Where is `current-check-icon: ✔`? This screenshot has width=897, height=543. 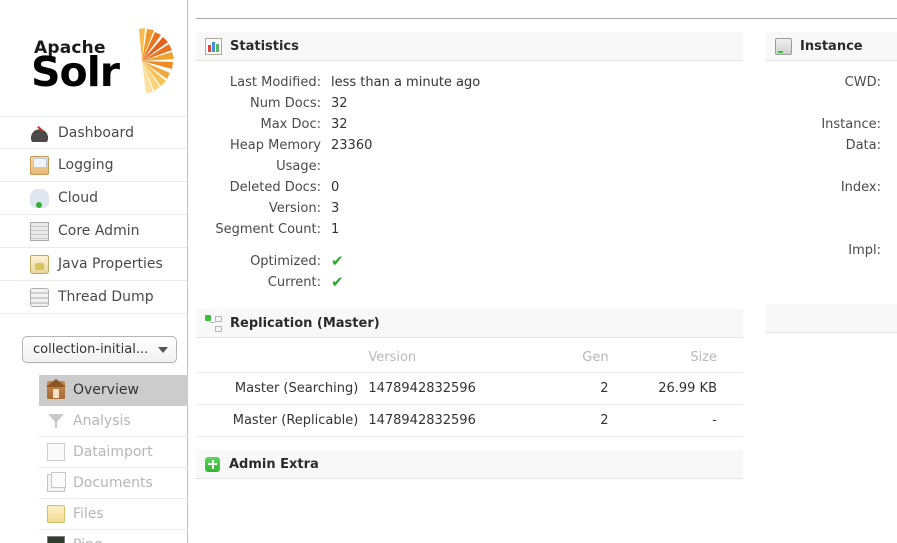
current-check-icon: ✔ is located at coordinates (337, 282).